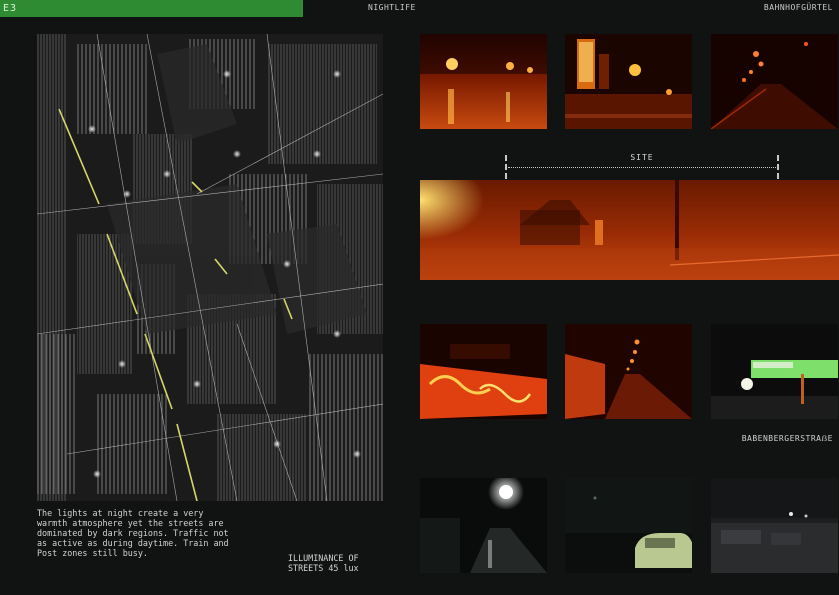 Image resolution: width=839 pixels, height=595 pixels. What do you see at coordinates (323, 563) in the screenshot?
I see `illuminance-label: ILLUMINANCE OF STREETS 45 lux` at bounding box center [323, 563].